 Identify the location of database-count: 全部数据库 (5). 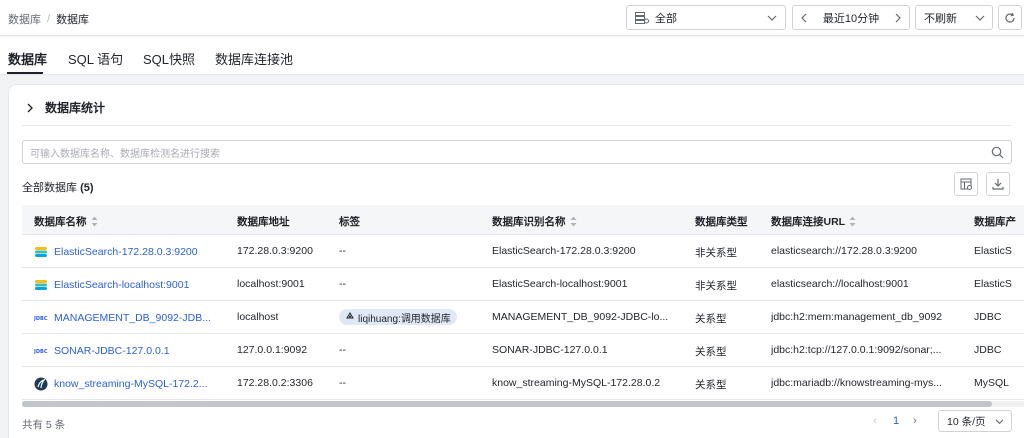
(58, 187).